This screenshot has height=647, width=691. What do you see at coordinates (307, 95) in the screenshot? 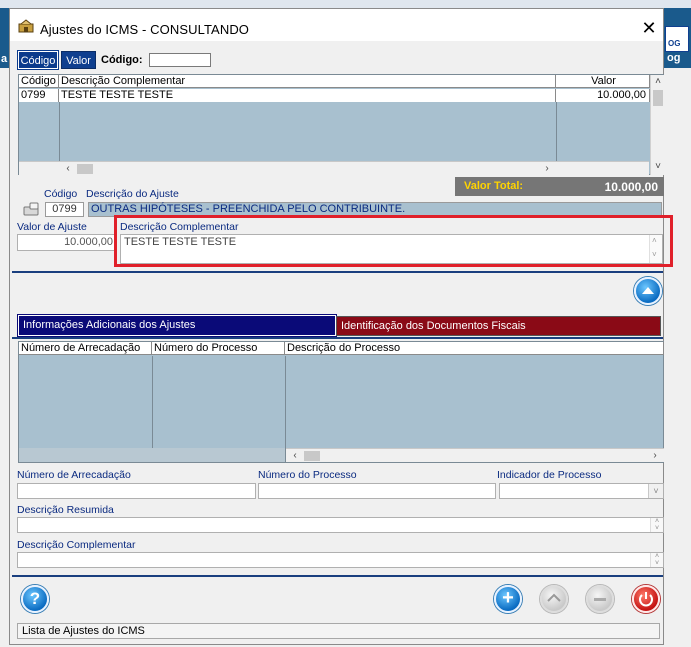
I see `grid-cell-descricao: TESTE TESTE TESTE` at bounding box center [307, 95].